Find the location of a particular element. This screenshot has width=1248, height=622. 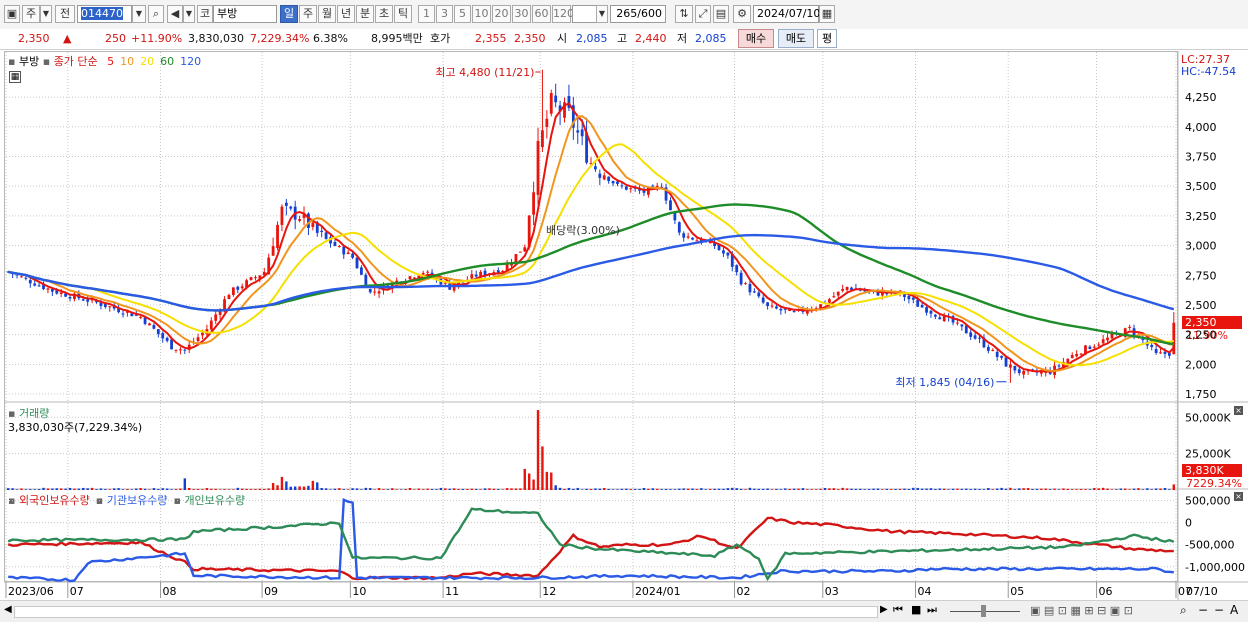

scroll-right-icon: ▶ is located at coordinates (884, 609).